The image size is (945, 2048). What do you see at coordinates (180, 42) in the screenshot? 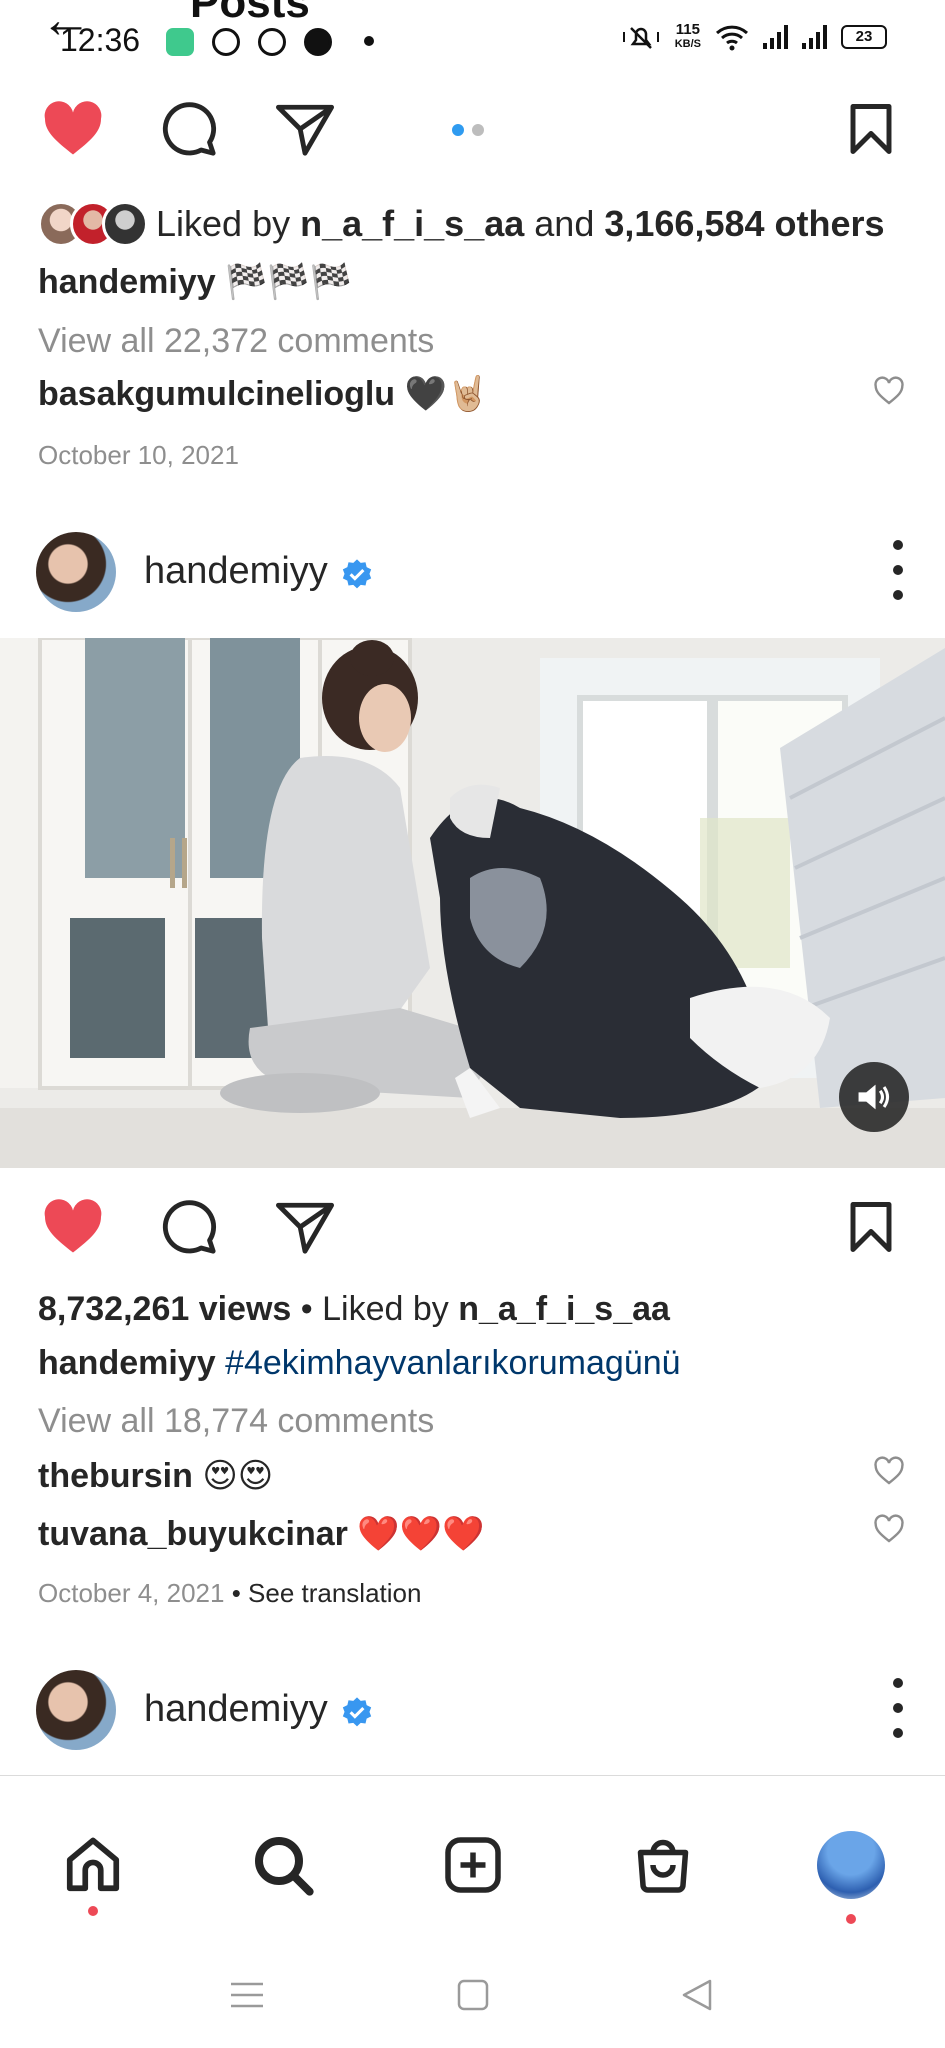
I see `app-notification-icon` at bounding box center [180, 42].